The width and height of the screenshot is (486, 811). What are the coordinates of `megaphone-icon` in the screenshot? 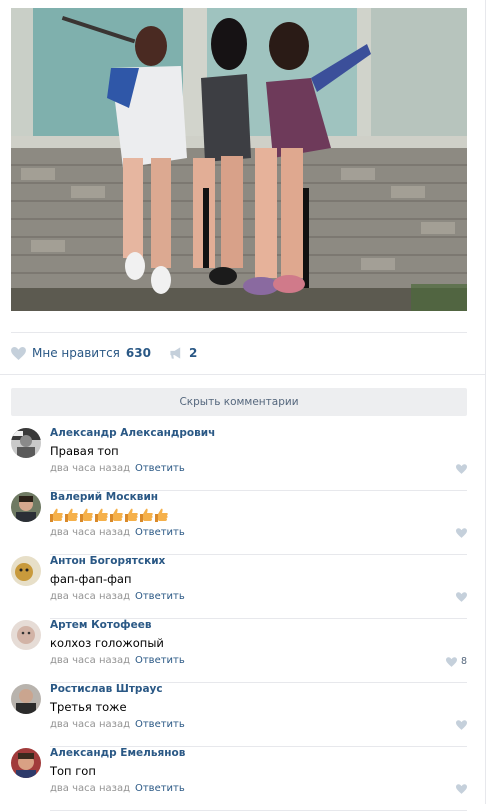 It's located at (175, 353).